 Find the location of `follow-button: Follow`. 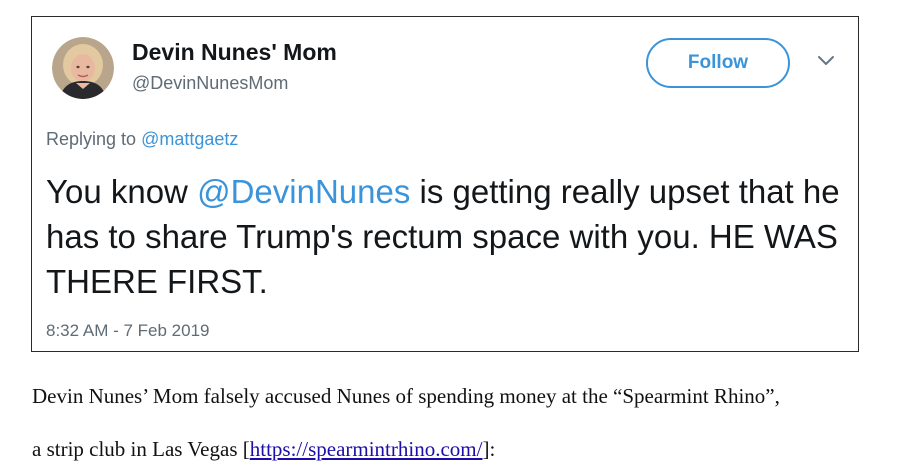

follow-button: Follow is located at coordinates (718, 63).